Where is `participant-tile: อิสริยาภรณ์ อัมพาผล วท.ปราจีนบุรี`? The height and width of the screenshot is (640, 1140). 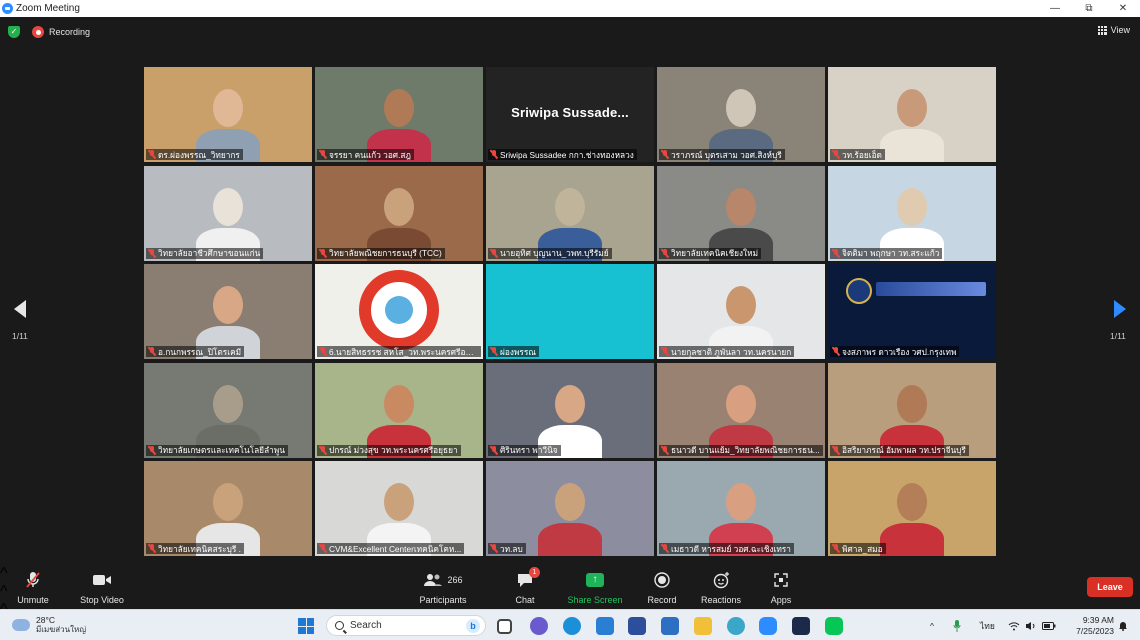
participant-tile: อิสริยาภรณ์ อัมพาผล วท.ปราจีนบุรี is located at coordinates (912, 410).